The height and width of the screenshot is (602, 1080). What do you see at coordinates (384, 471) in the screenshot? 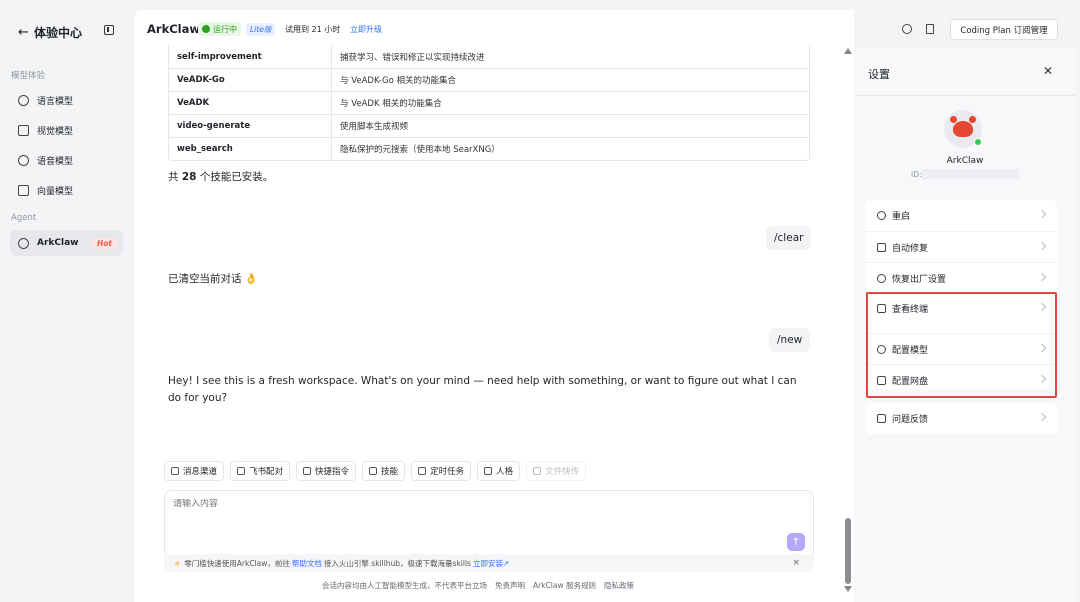
I see `skills-chip: 技能` at bounding box center [384, 471].